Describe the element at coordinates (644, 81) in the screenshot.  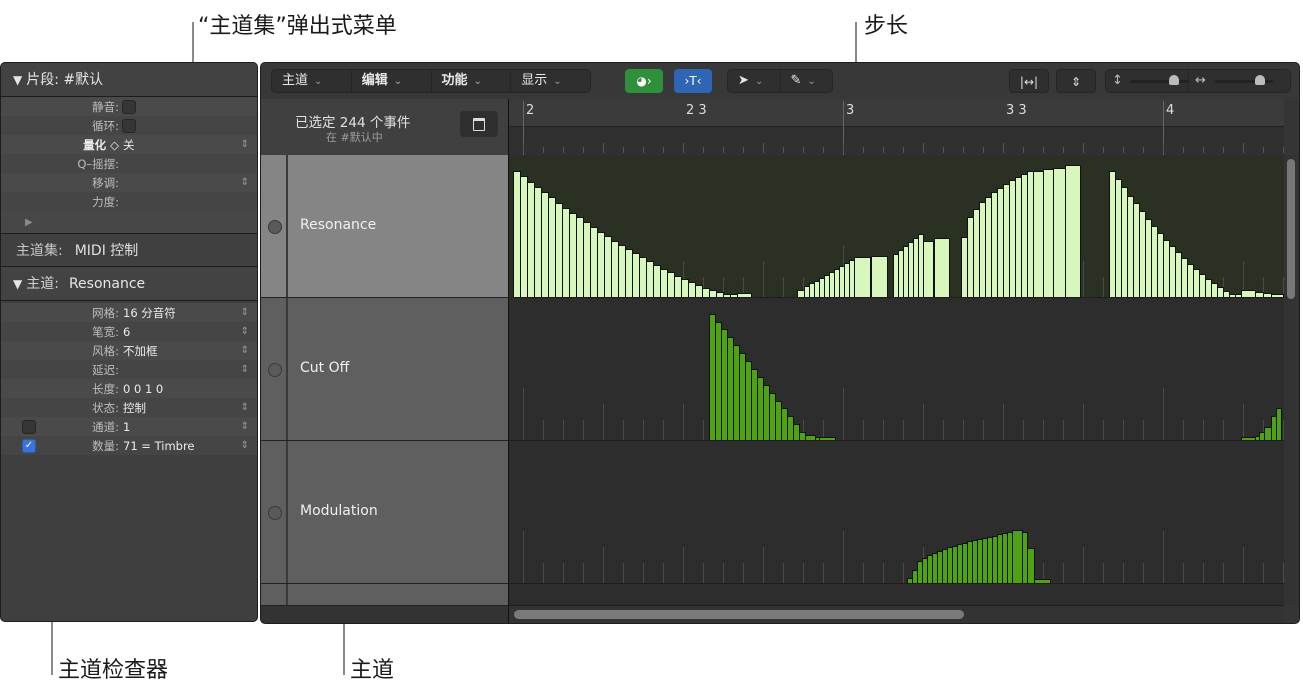
I see `midi-in-button: ◕›` at that location.